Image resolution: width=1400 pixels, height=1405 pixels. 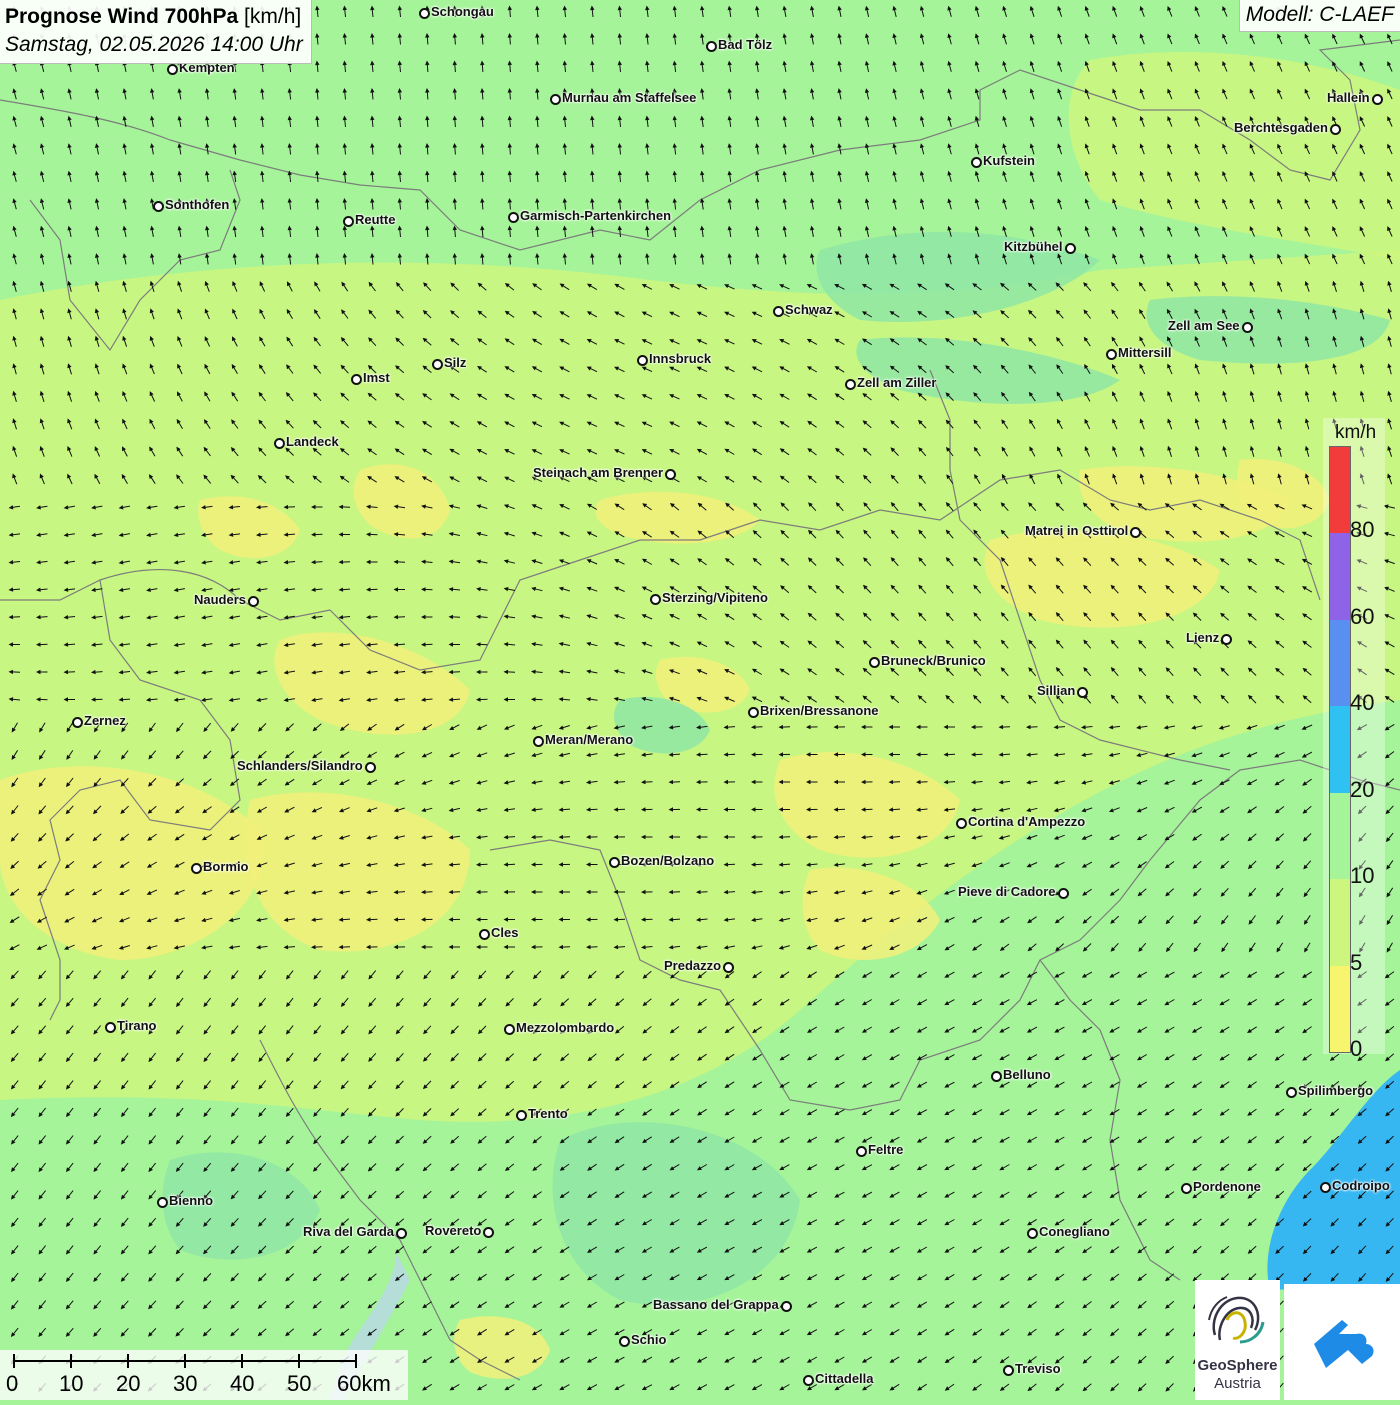 What do you see at coordinates (745, 44) in the screenshot?
I see `city-label: Bad Tölz` at bounding box center [745, 44].